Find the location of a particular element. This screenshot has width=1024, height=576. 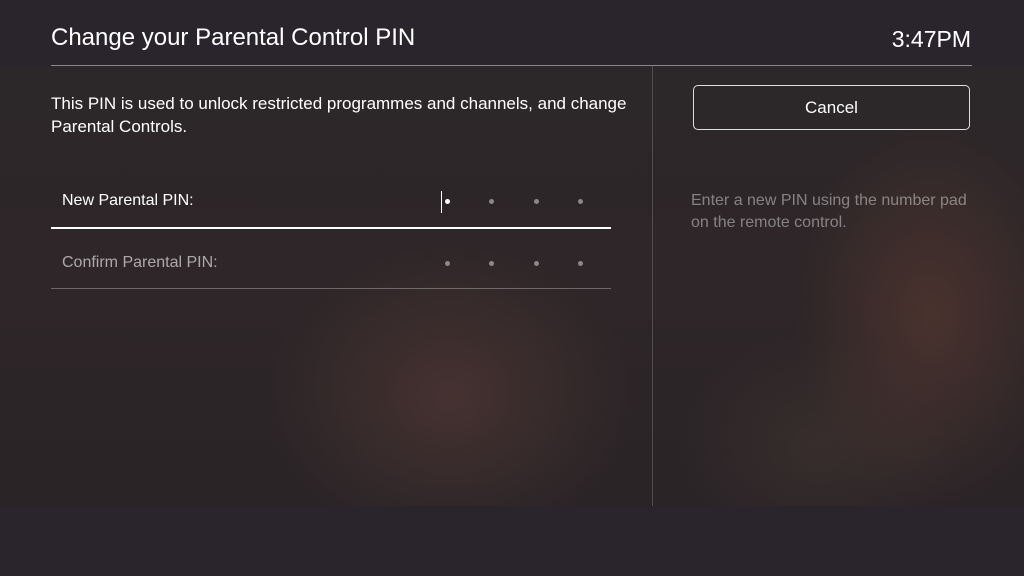

confirm-pin-digits is located at coordinates (516, 263).